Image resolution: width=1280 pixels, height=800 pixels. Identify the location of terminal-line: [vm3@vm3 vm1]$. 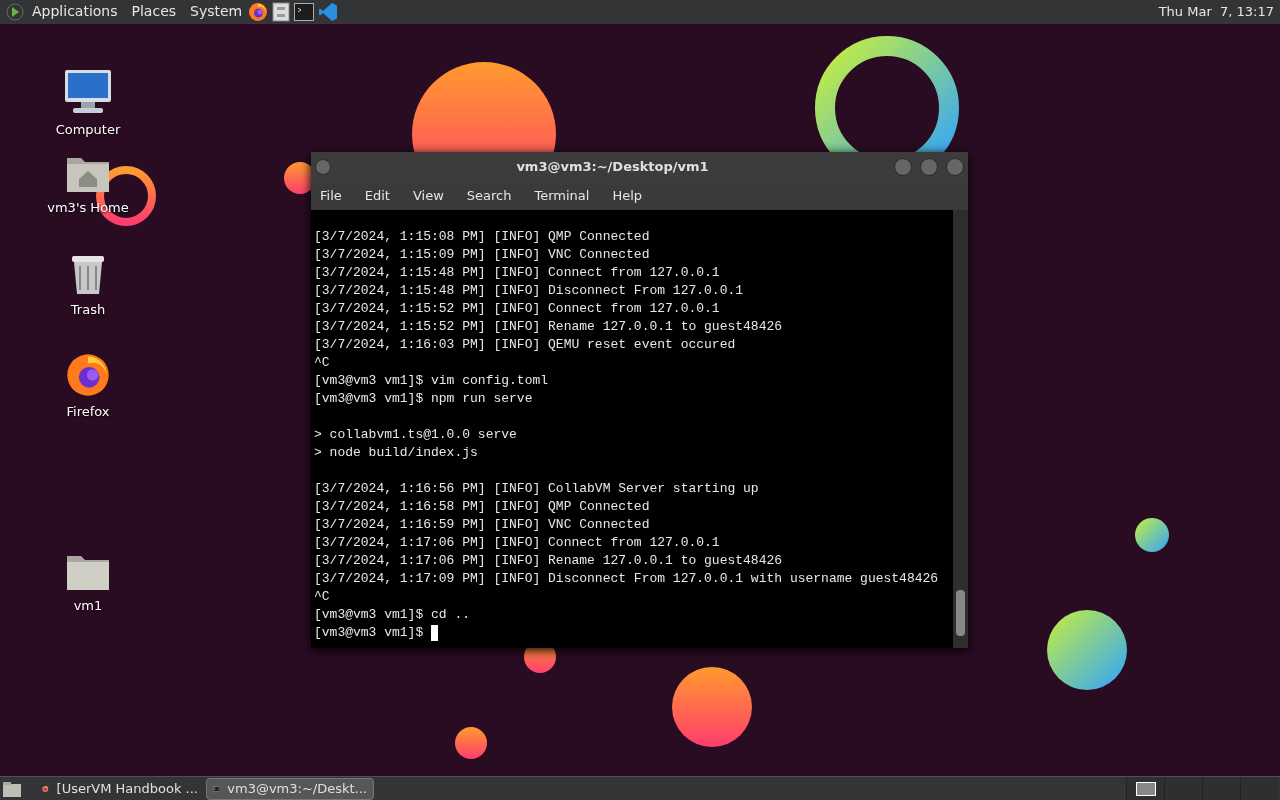
(369, 633).